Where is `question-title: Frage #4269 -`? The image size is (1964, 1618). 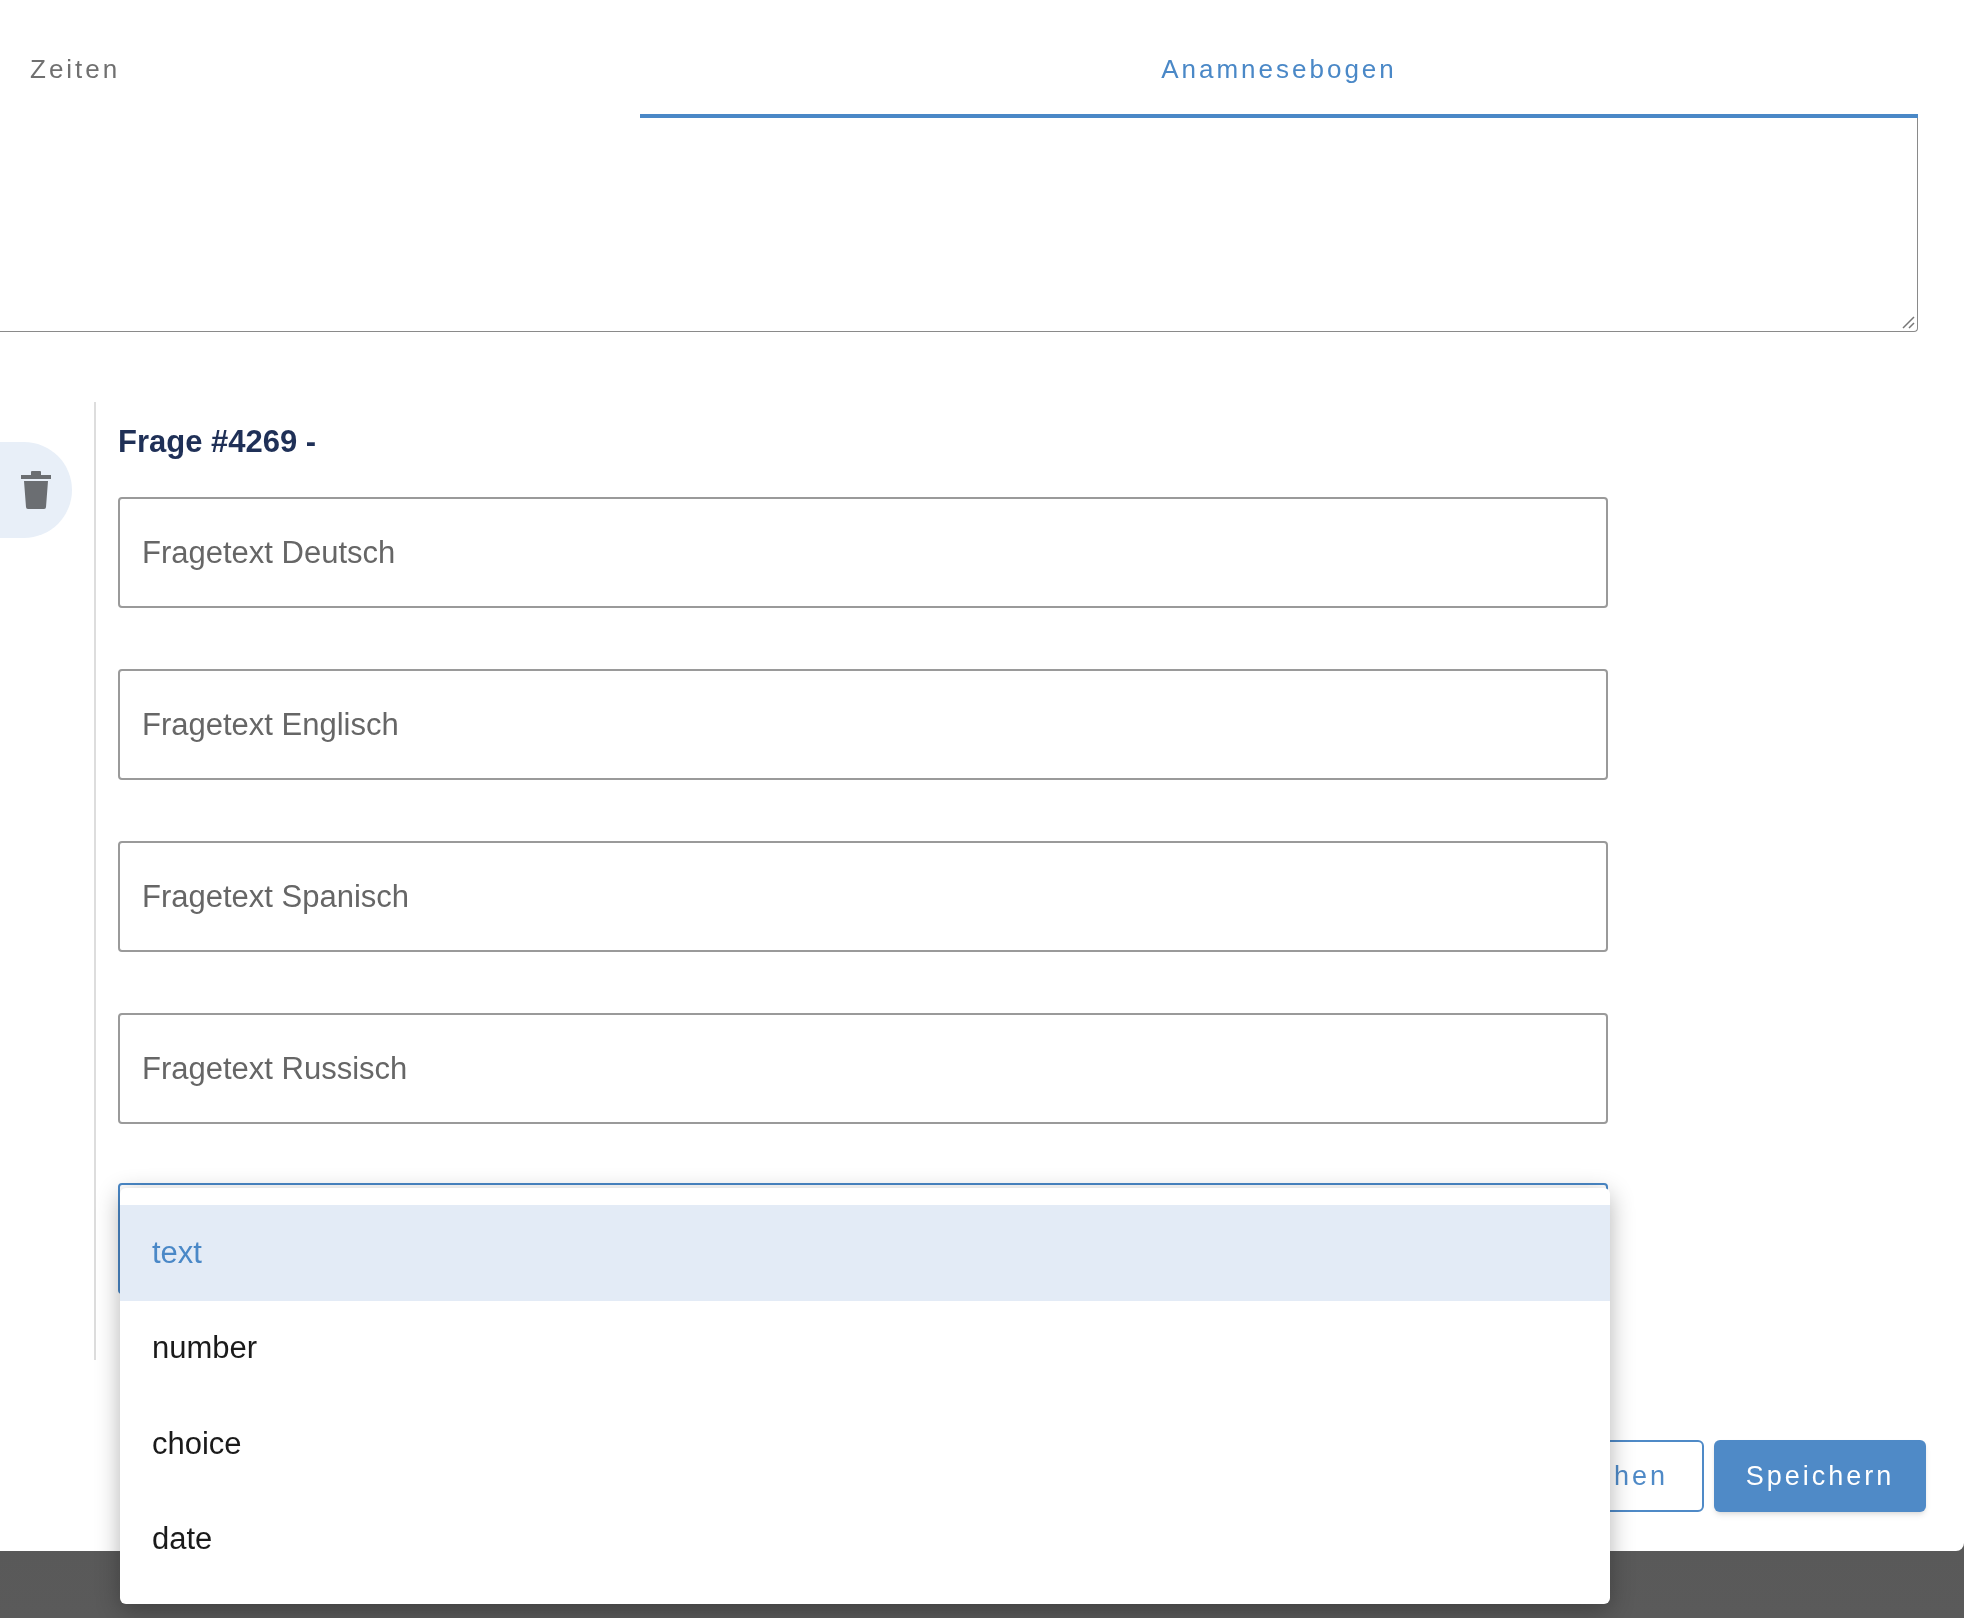 question-title: Frage #4269 - is located at coordinates (218, 442).